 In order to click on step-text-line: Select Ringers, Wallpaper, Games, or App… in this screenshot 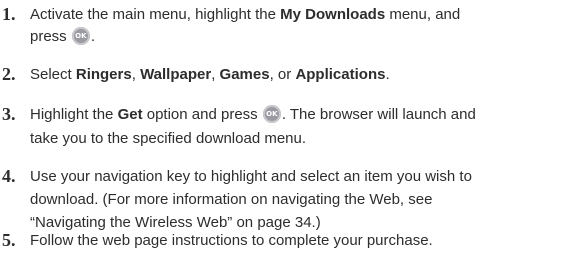, I will do `click(210, 75)`.